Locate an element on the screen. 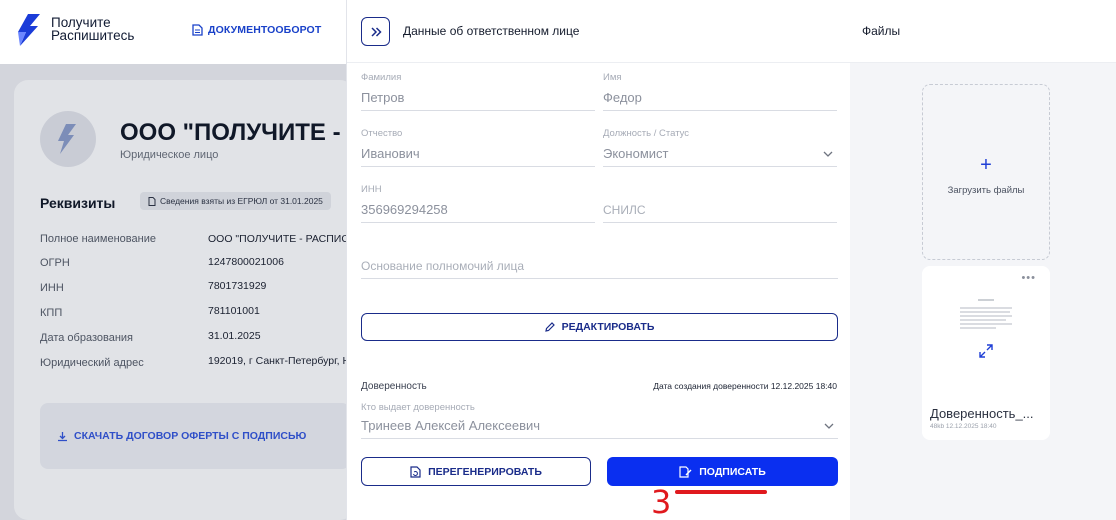  edit-button-label: РЕДАКТИРОВАТЬ is located at coordinates (608, 327).